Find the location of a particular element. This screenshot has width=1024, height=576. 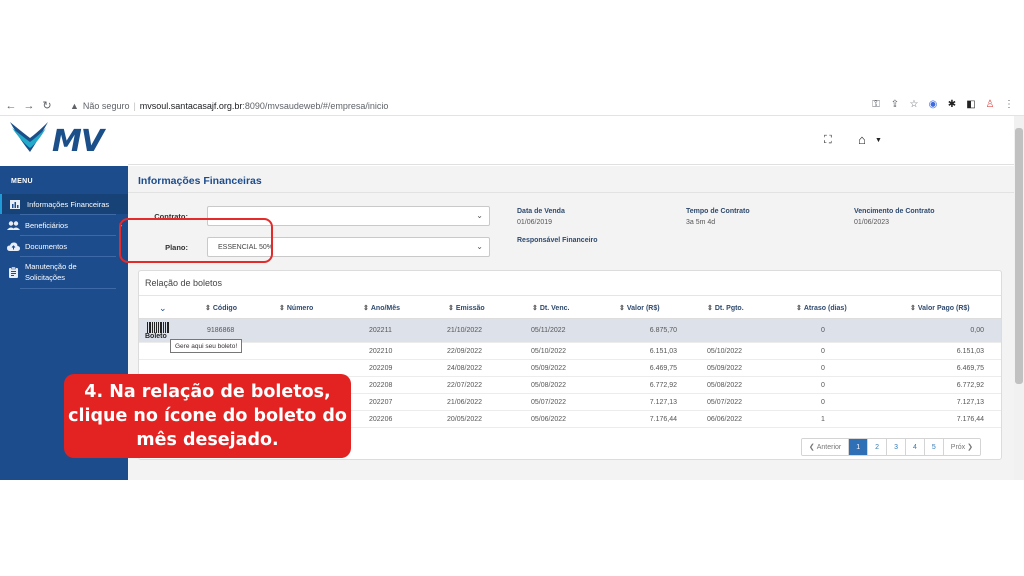

fullscreen-icon: ⛶ is located at coordinates (828, 140).